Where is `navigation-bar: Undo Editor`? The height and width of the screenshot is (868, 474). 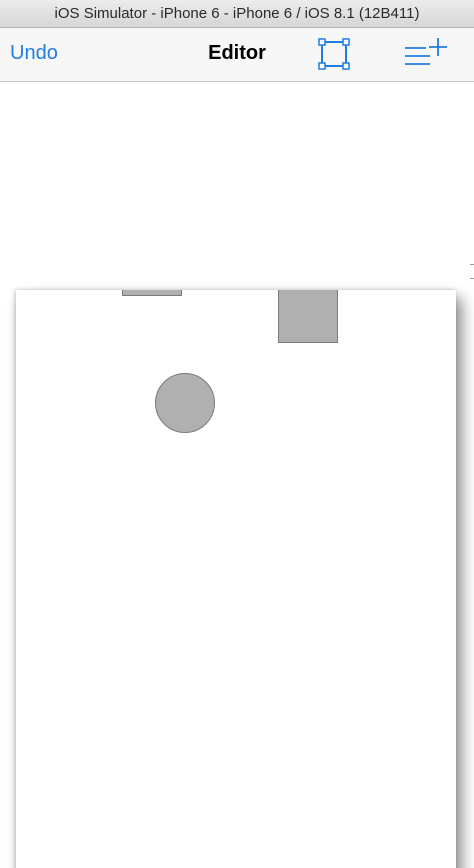
navigation-bar: Undo Editor is located at coordinates (237, 55).